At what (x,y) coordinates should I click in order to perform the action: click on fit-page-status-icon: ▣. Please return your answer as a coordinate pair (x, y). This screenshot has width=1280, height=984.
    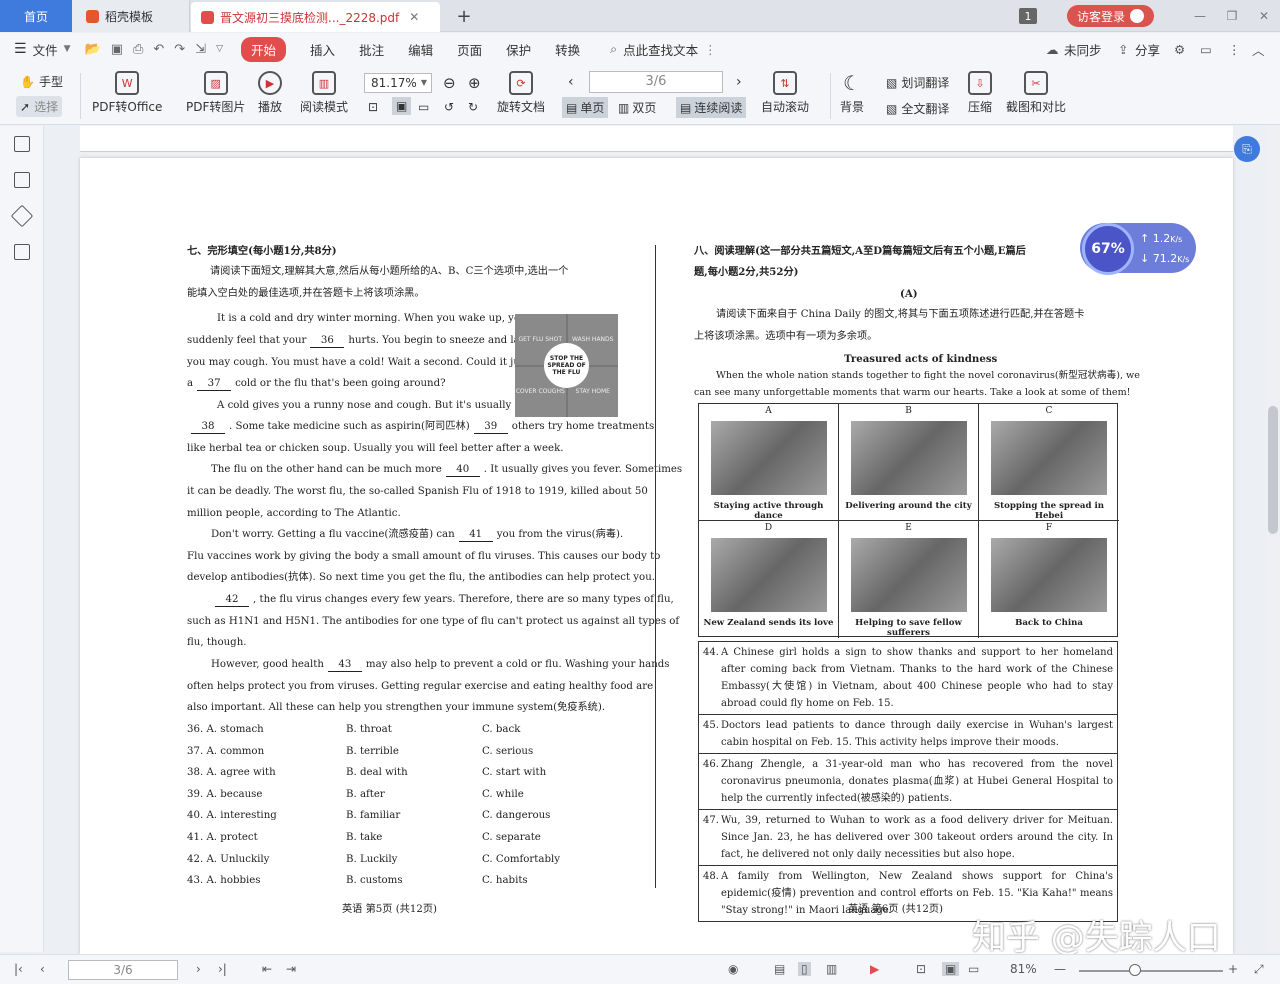
    Looking at the image, I should click on (951, 969).